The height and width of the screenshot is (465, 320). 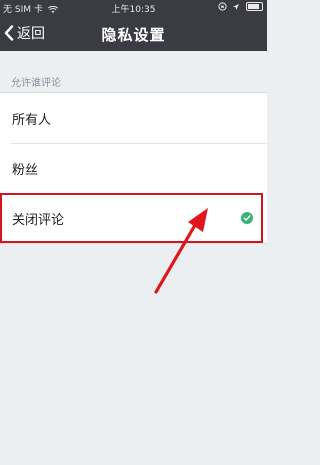 What do you see at coordinates (25, 170) in the screenshot?
I see `option-label: 粉丝` at bounding box center [25, 170].